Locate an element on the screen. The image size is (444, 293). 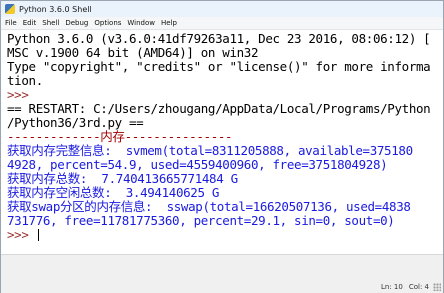
menu-window: Window is located at coordinates (141, 23).